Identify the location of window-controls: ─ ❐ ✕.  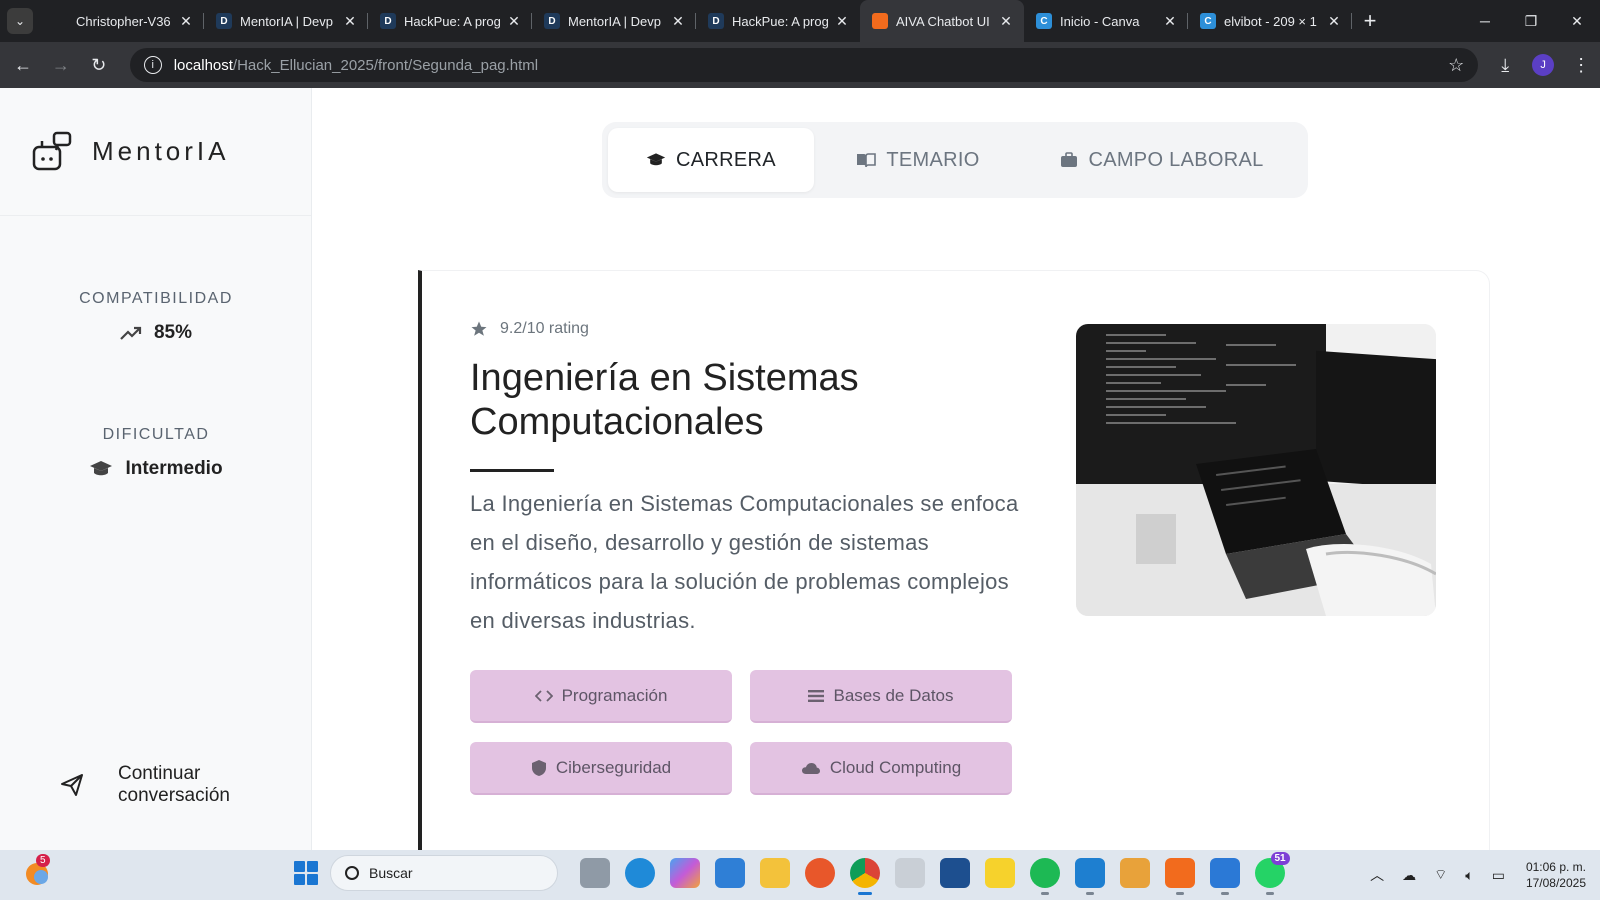
(1531, 21).